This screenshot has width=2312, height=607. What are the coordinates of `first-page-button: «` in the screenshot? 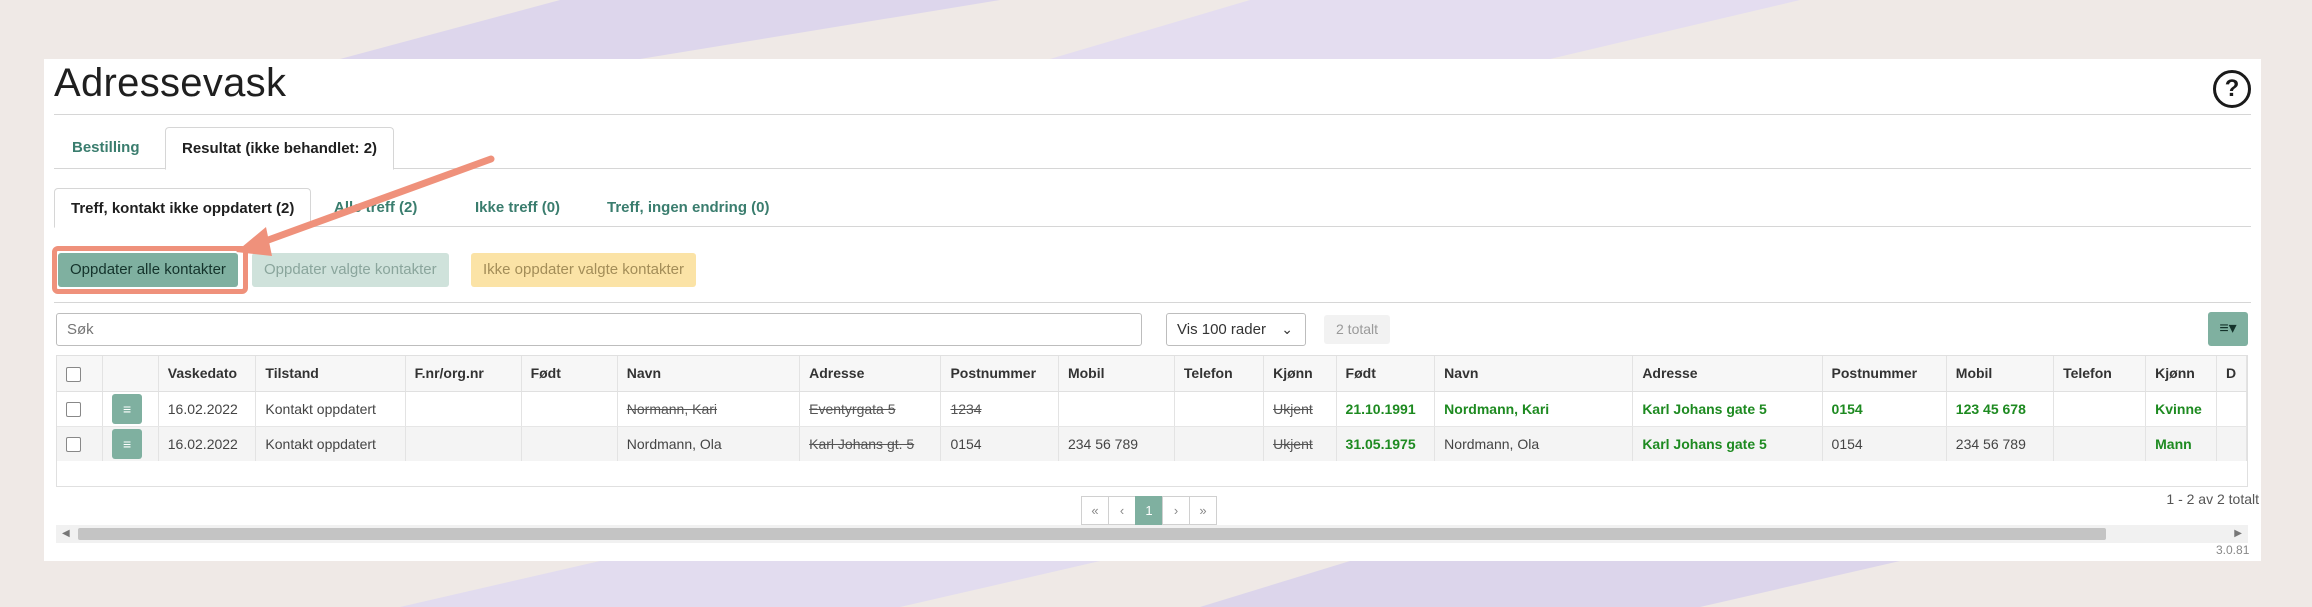 It's located at (1095, 510).